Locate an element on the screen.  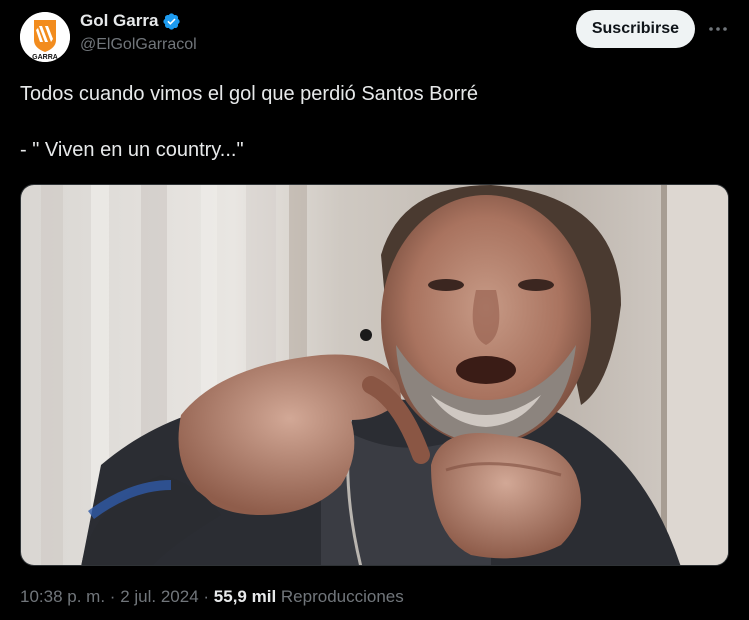
tweet-text-line-2: - " Viven en un country..." is located at coordinates (132, 150).